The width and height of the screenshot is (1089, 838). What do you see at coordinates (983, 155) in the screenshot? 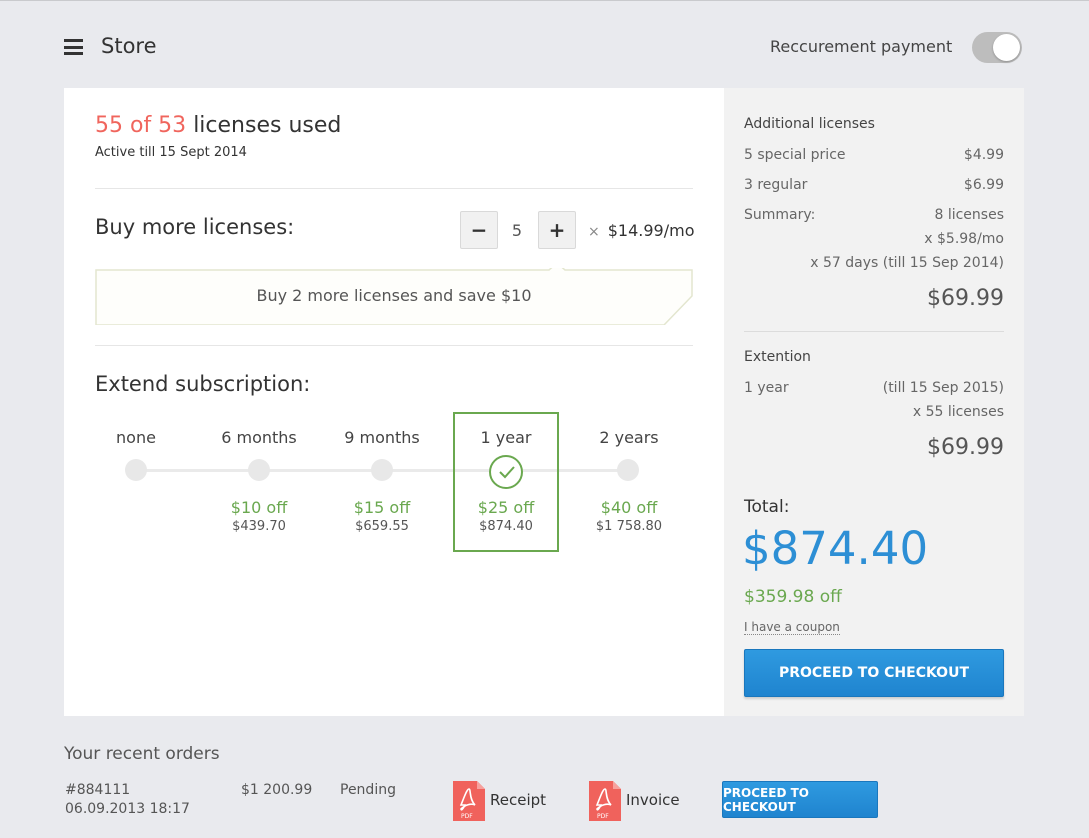
I see `special-price-value: $4.99` at bounding box center [983, 155].